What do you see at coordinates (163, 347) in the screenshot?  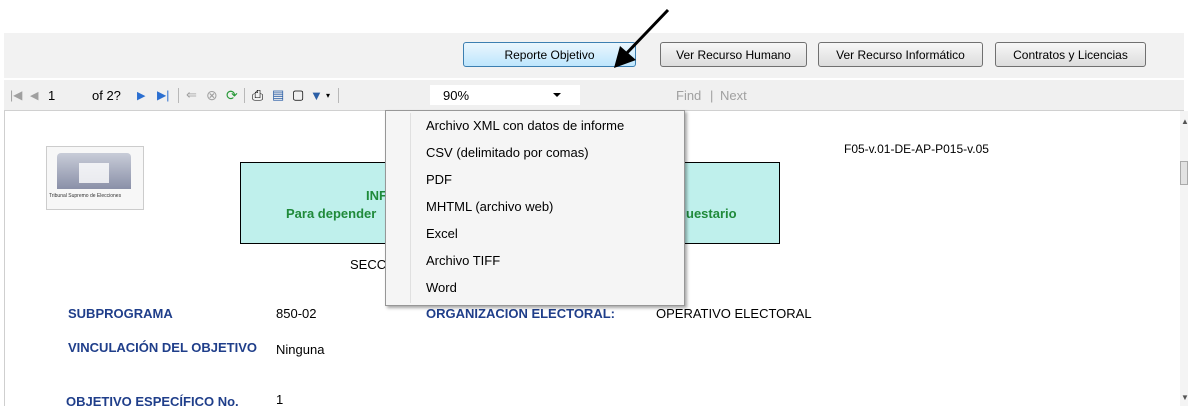 I see `vinculacion-label: VINCULACIÓN DEL OBJETIVO` at bounding box center [163, 347].